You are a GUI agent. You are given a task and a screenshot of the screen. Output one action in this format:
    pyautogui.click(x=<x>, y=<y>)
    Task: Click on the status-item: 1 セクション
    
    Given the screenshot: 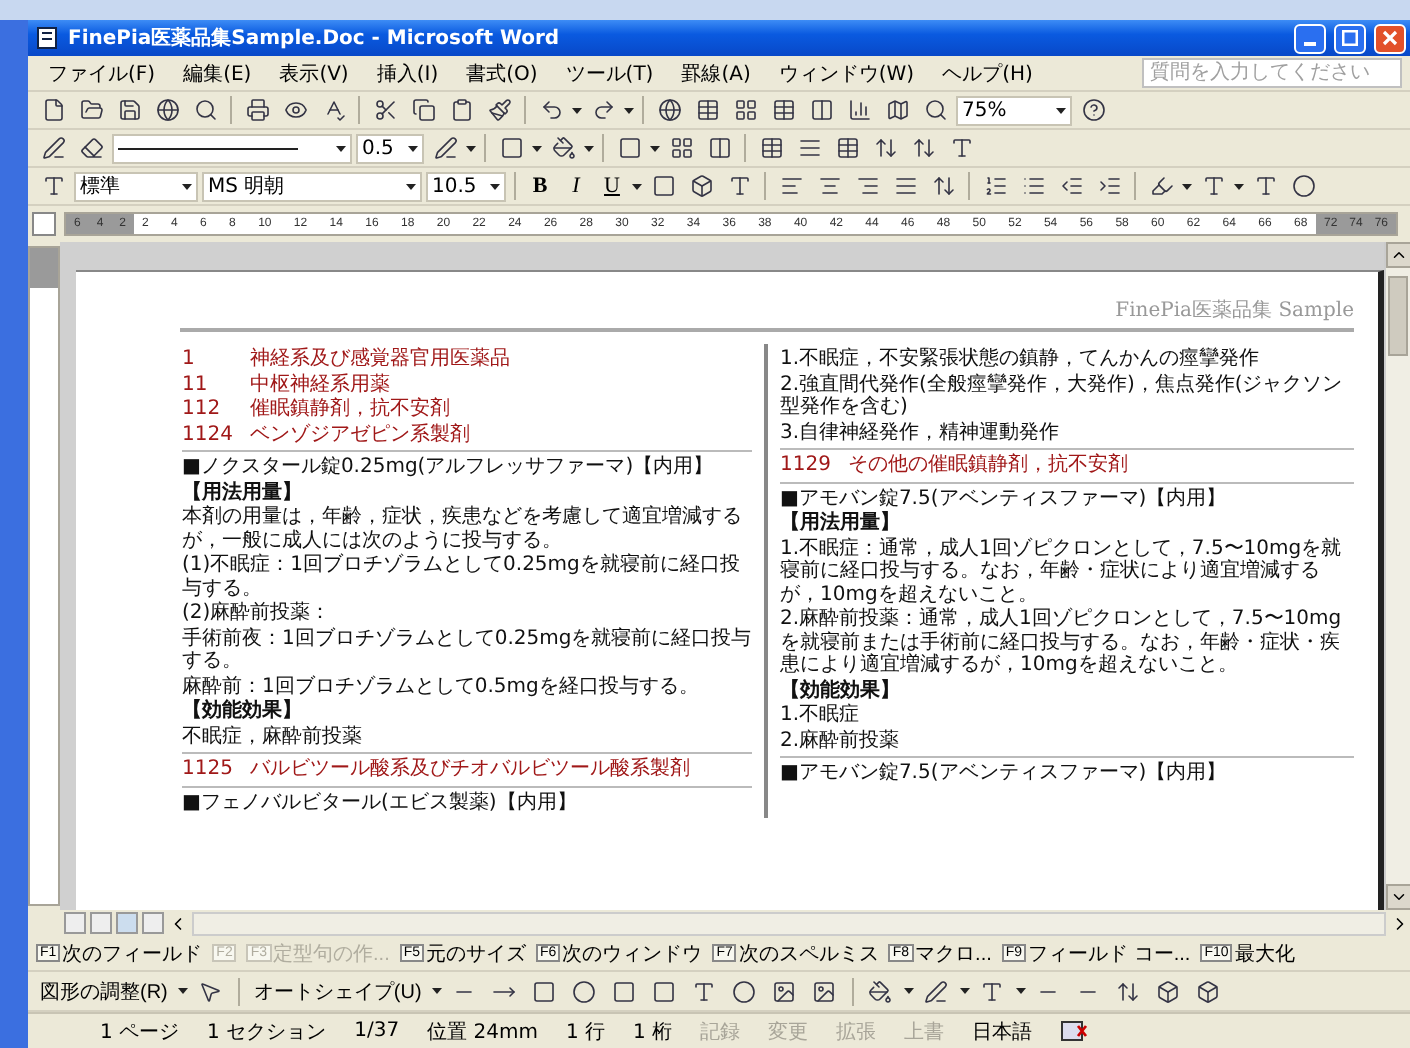 What is the action you would take?
    pyautogui.click(x=267, y=1032)
    